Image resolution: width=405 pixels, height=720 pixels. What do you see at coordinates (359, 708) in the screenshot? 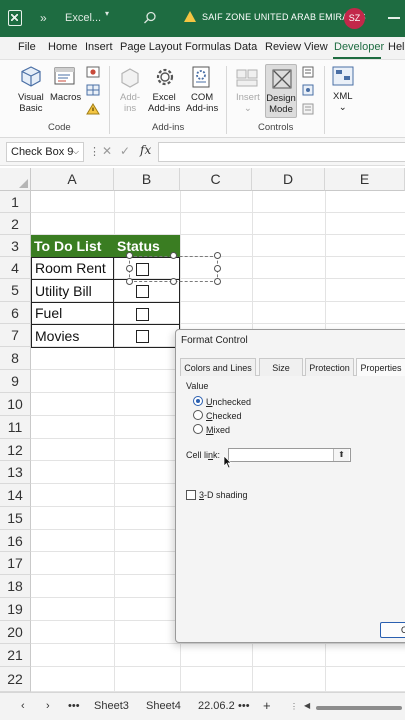
I see `horizontal-scrollbar` at bounding box center [359, 708].